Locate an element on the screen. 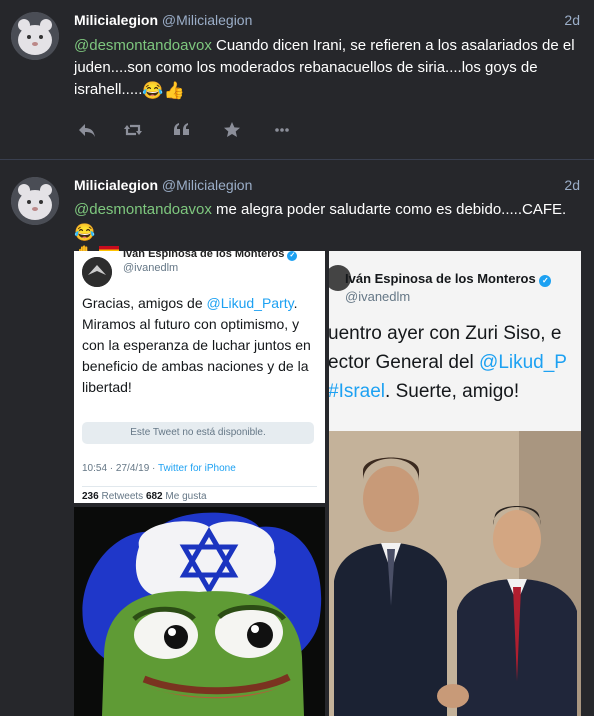 Image resolution: width=594 pixels, height=716 pixels. media-meme-image is located at coordinates (199, 611).